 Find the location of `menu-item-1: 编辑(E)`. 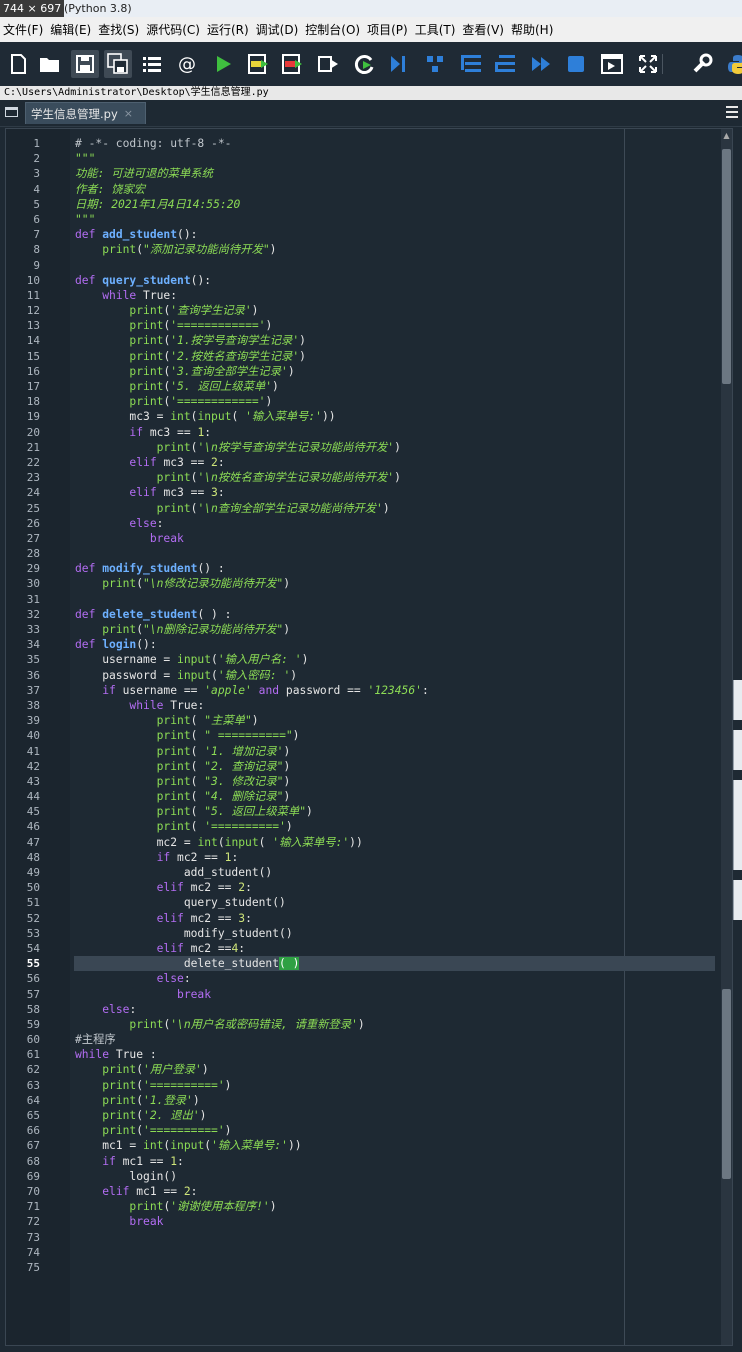

menu-item-1: 编辑(E) is located at coordinates (70, 29).